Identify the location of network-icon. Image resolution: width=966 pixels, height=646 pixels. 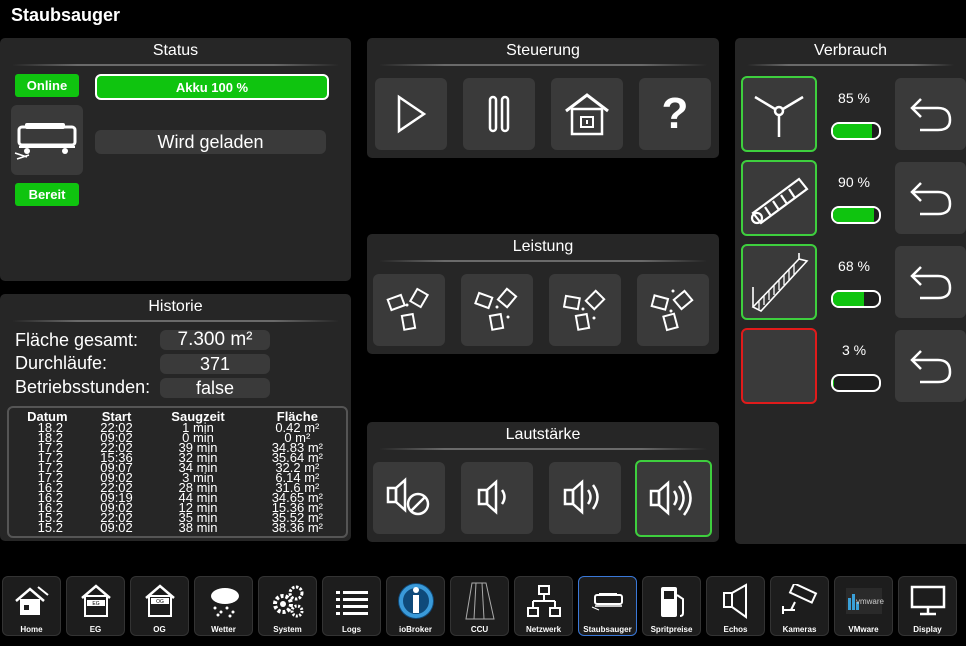
(543, 601).